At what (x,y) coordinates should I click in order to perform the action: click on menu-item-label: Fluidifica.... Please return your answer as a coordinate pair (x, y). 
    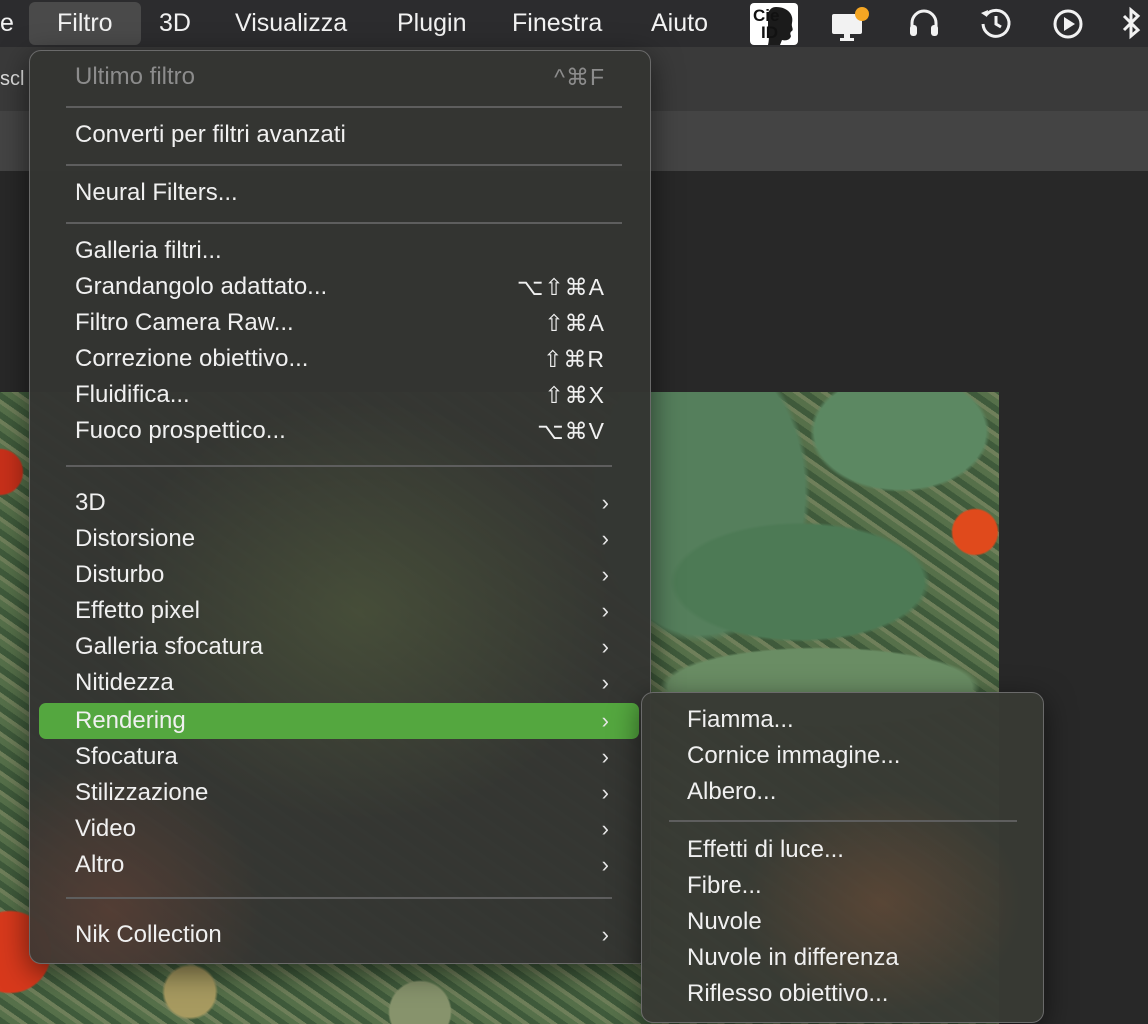
    Looking at the image, I should click on (132, 394).